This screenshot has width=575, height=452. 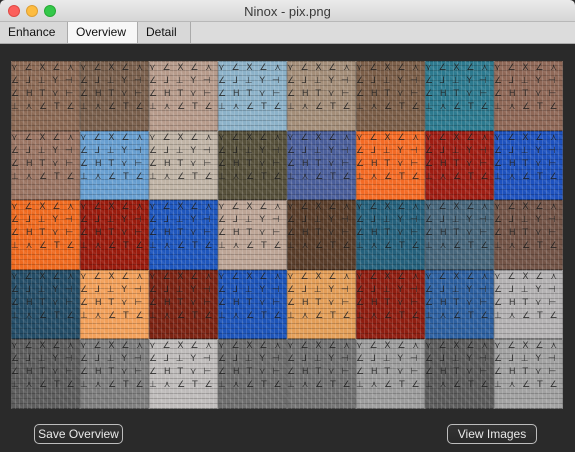 I want to click on view-images-button: View Images, so click(x=492, y=434).